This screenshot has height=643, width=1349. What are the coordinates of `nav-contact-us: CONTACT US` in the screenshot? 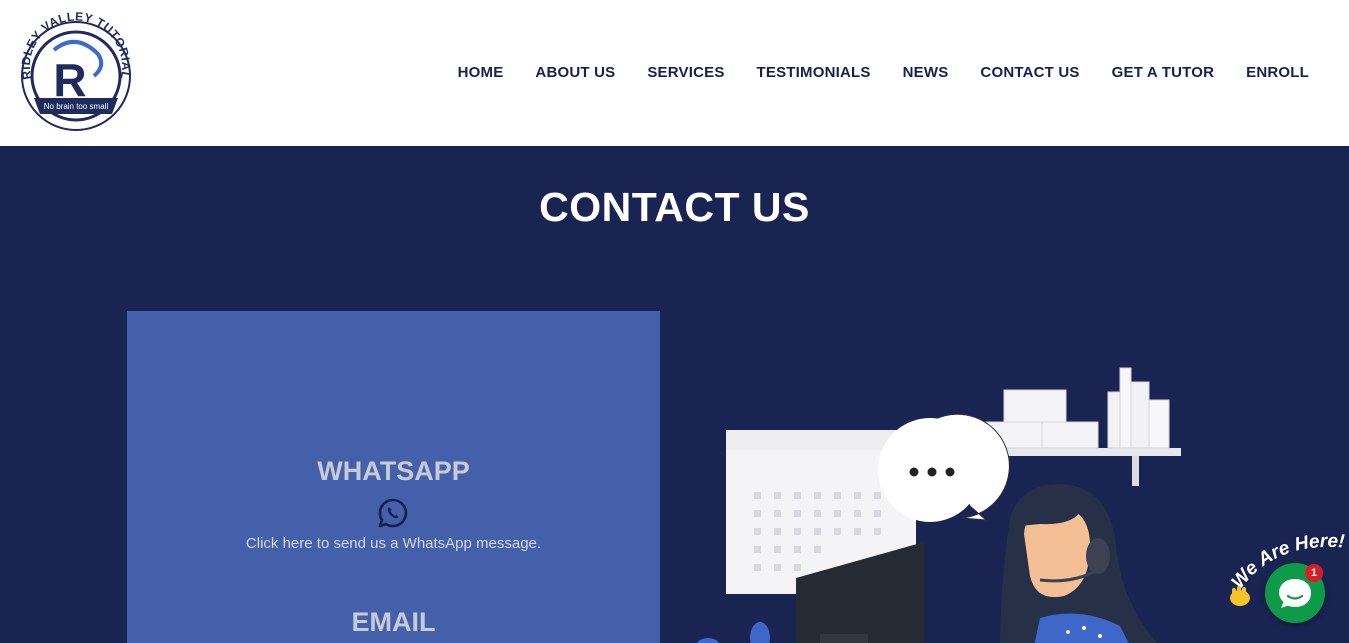 It's located at (1029, 72).